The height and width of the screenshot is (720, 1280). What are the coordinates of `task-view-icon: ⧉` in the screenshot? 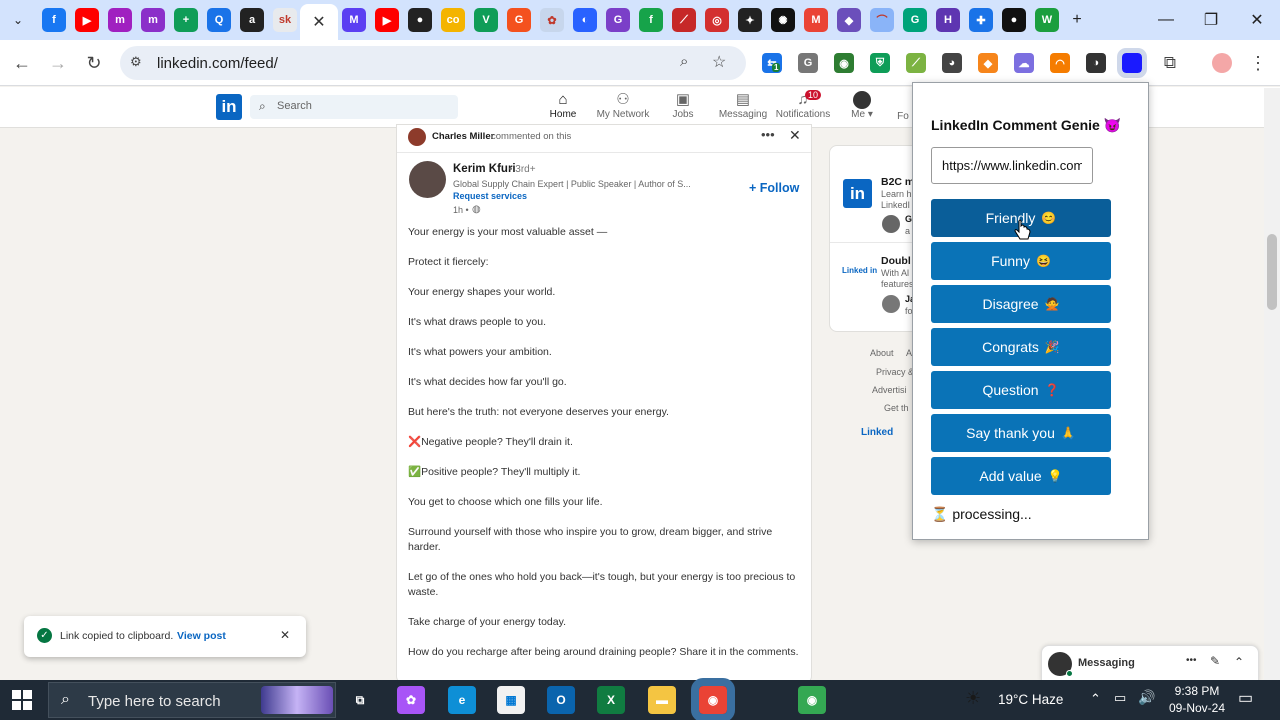 It's located at (360, 700).